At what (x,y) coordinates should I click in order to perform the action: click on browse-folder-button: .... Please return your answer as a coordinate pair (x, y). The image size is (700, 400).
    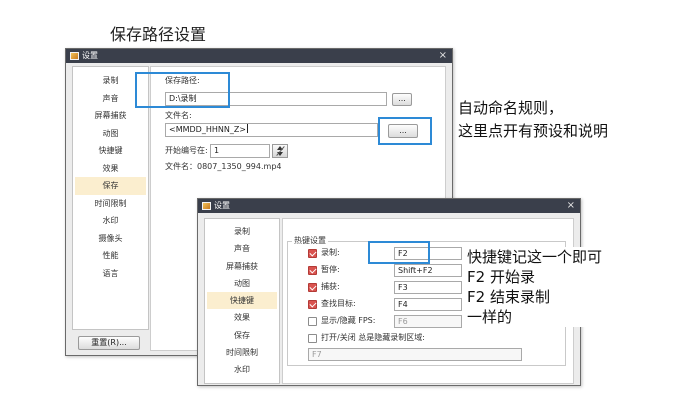
    Looking at the image, I should click on (402, 99).